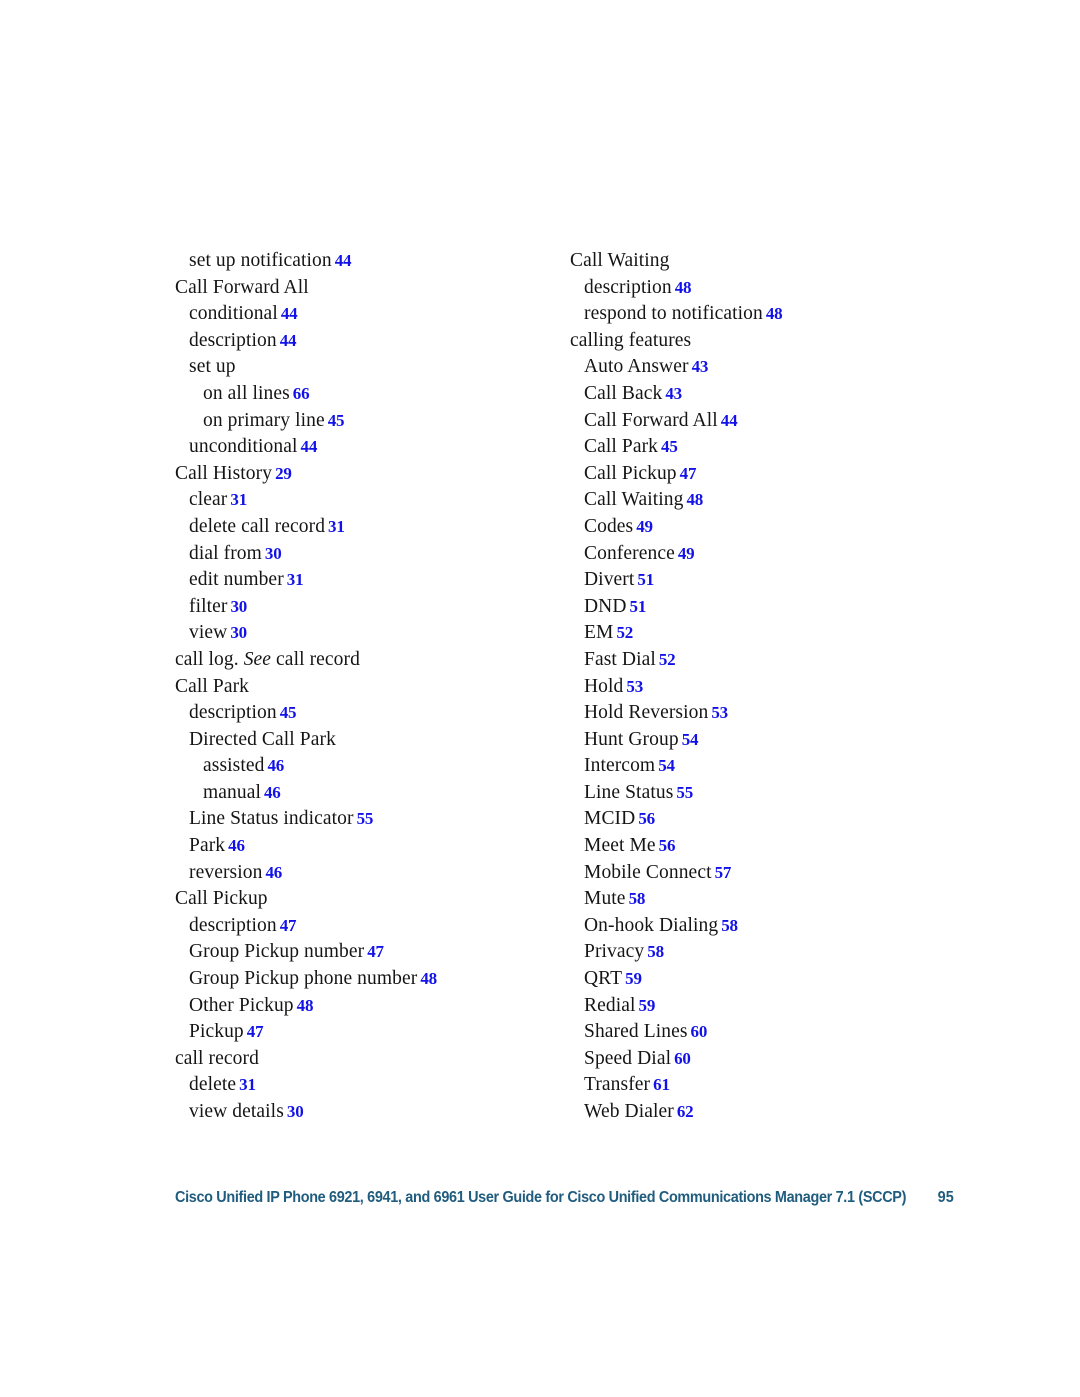 The image size is (1080, 1397). What do you see at coordinates (945, 1197) in the screenshot?
I see `page-number: 95` at bounding box center [945, 1197].